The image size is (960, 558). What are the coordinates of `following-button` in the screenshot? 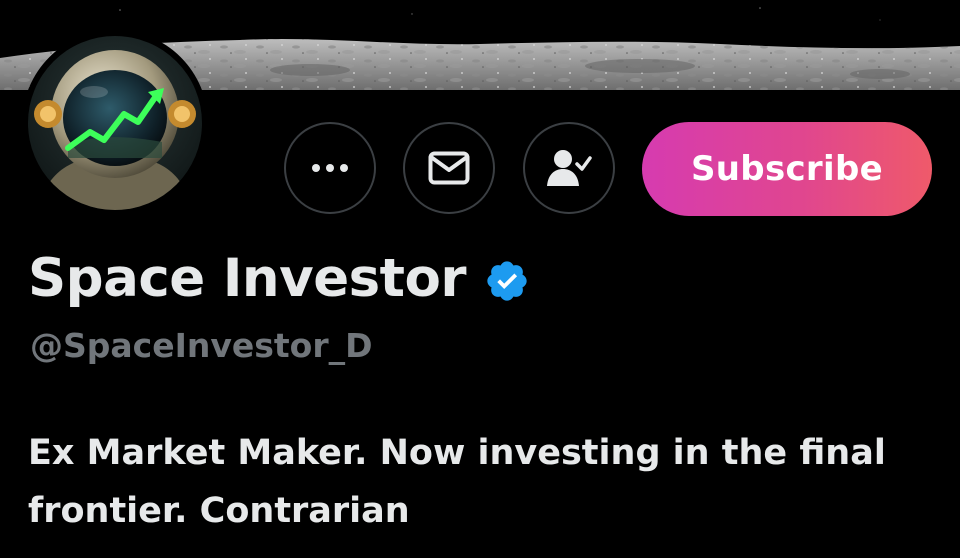 It's located at (569, 168).